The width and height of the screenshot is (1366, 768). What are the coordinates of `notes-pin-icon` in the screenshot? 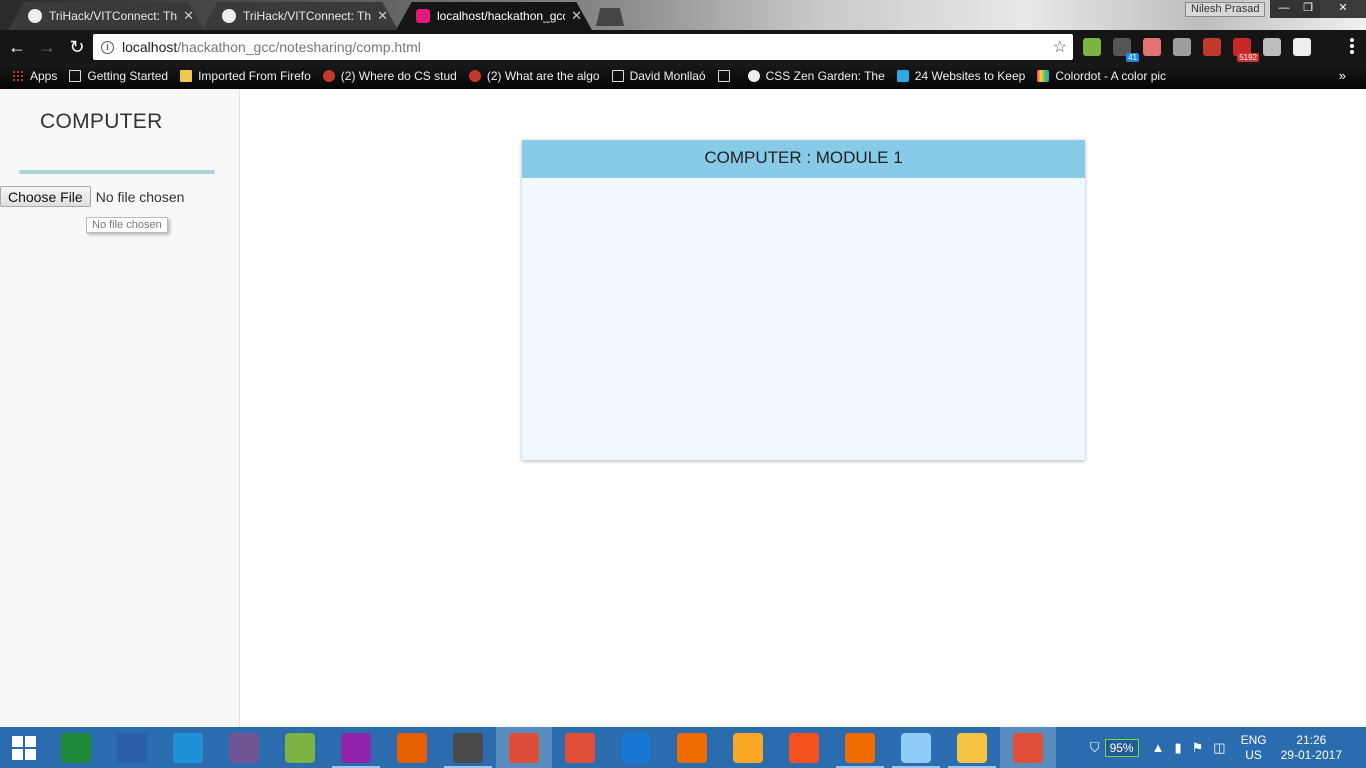 It's located at (748, 747).